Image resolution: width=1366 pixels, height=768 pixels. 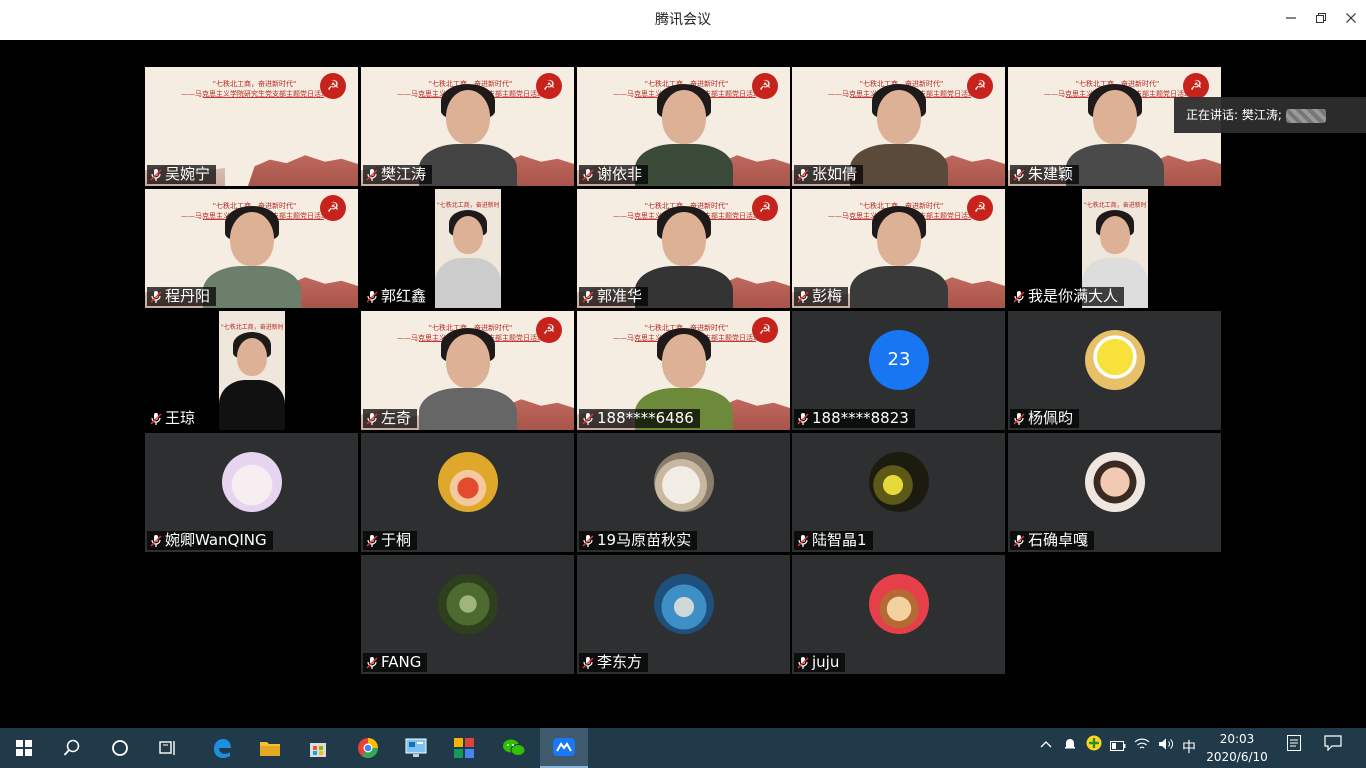 I want to click on bunny-avatar, so click(x=252, y=482).